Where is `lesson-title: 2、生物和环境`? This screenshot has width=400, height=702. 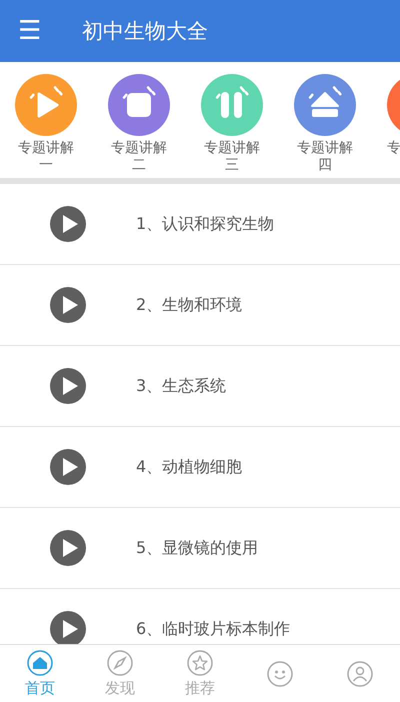
lesson-title: 2、生物和环境 is located at coordinates (189, 305).